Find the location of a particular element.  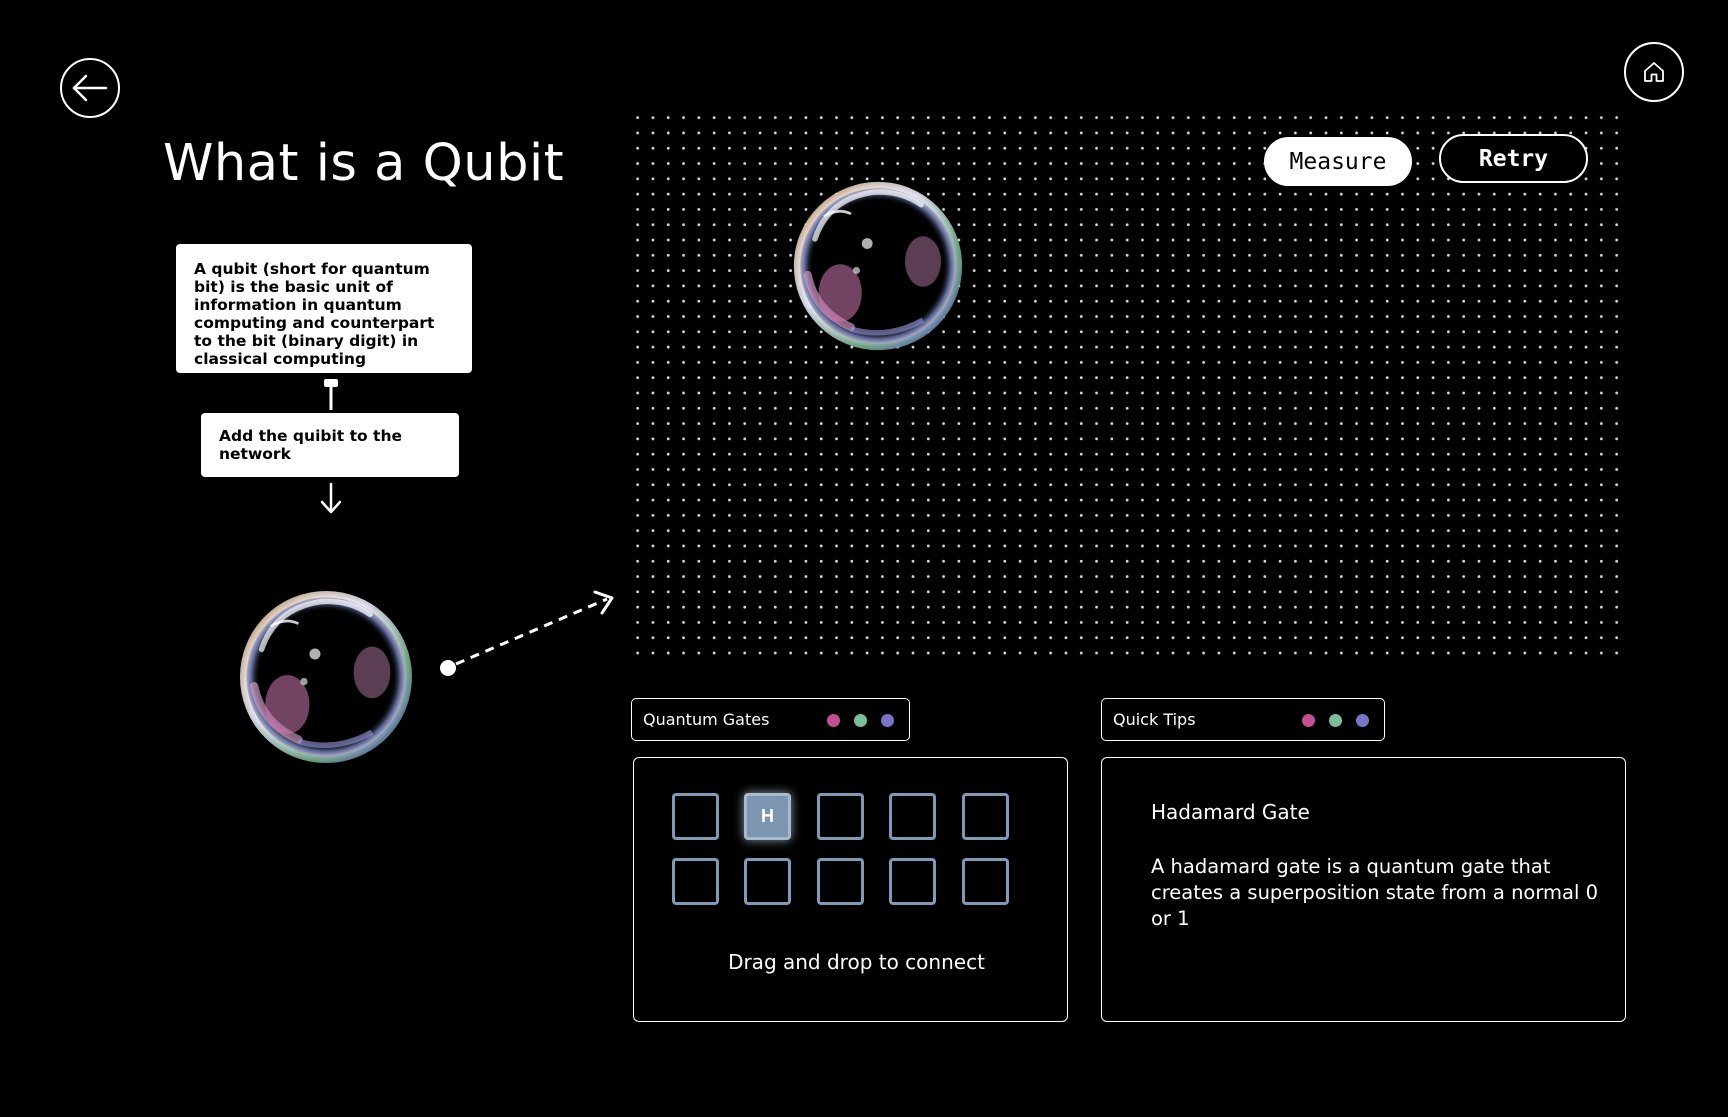

measure-button: Measure is located at coordinates (1338, 161).